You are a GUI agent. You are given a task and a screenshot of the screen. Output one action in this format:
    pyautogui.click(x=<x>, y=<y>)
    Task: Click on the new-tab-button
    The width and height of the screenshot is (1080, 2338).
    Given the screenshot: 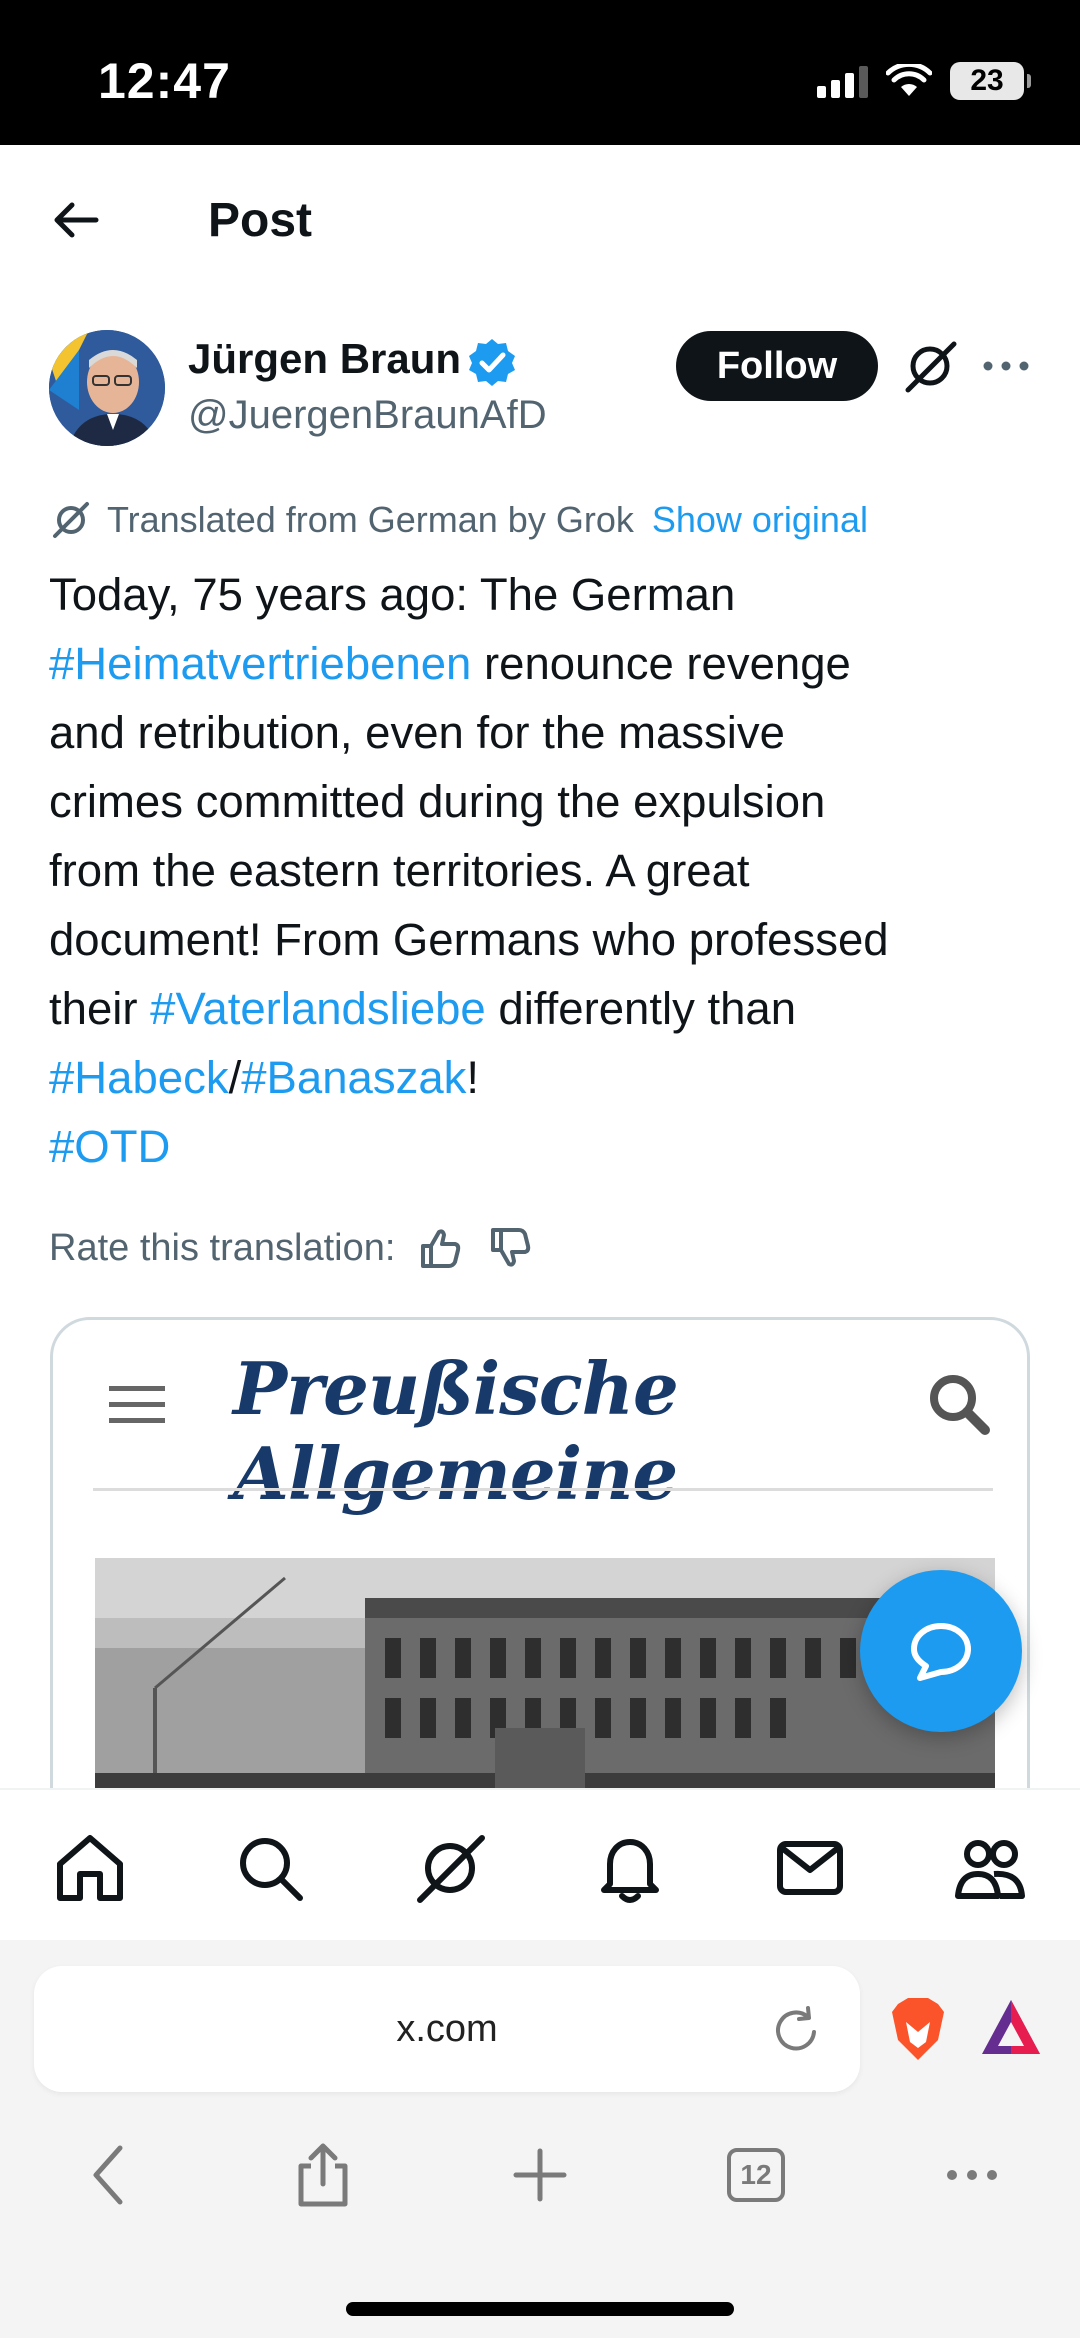 What is the action you would take?
    pyautogui.click(x=540, y=2175)
    